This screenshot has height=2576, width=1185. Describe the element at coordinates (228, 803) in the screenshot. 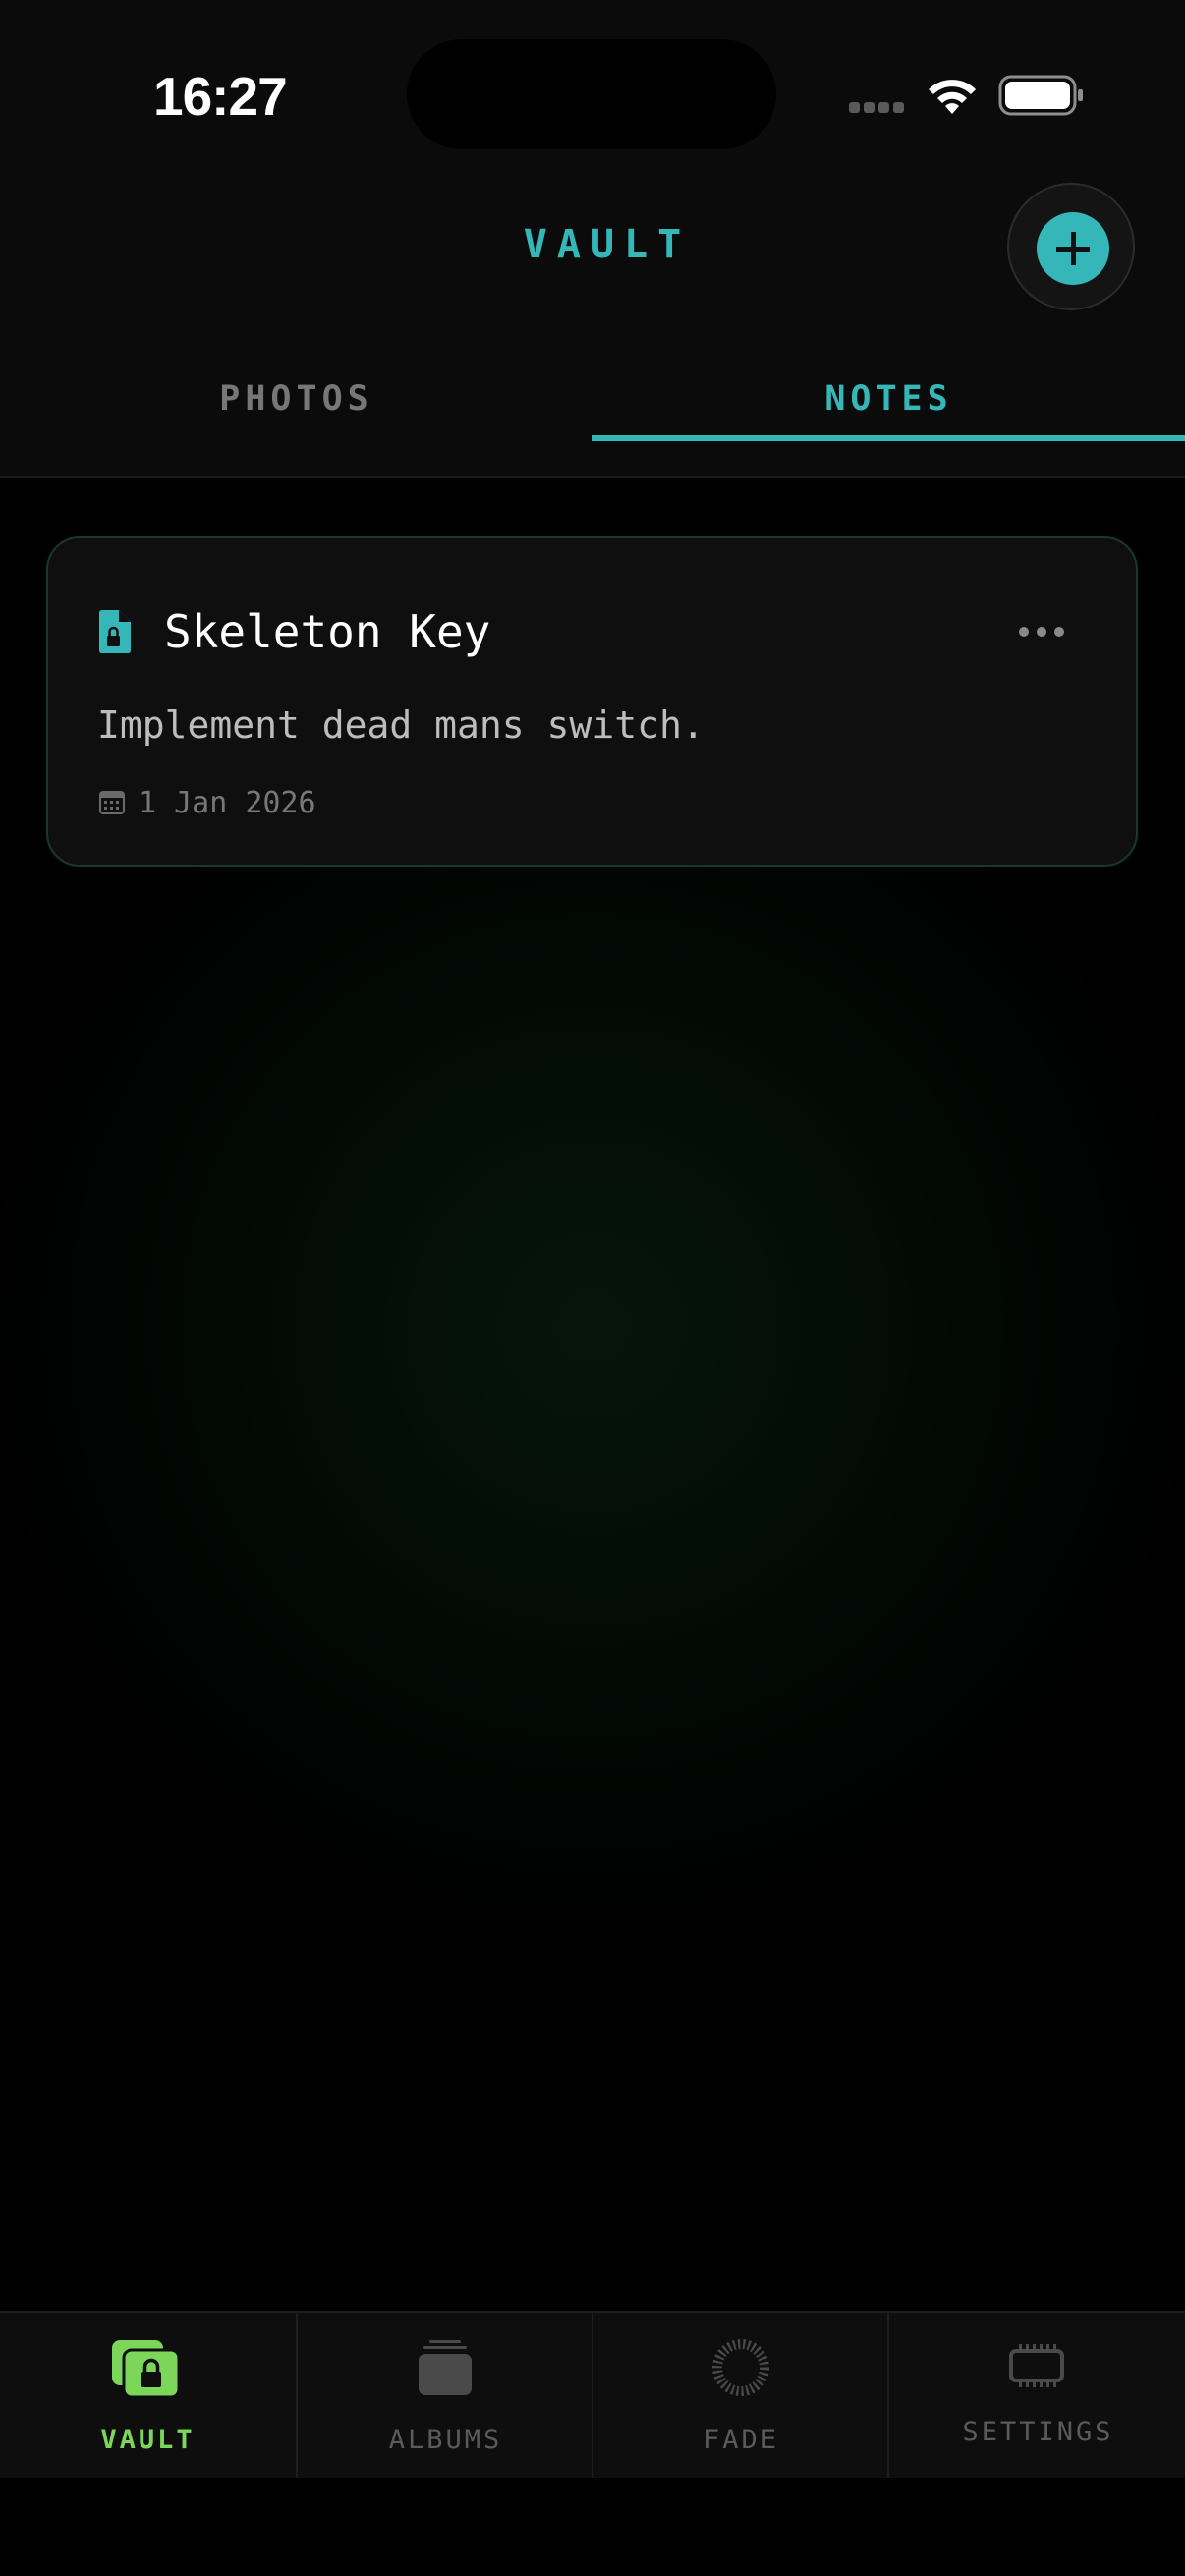

I see `note-date: 1 Jan 2026` at that location.